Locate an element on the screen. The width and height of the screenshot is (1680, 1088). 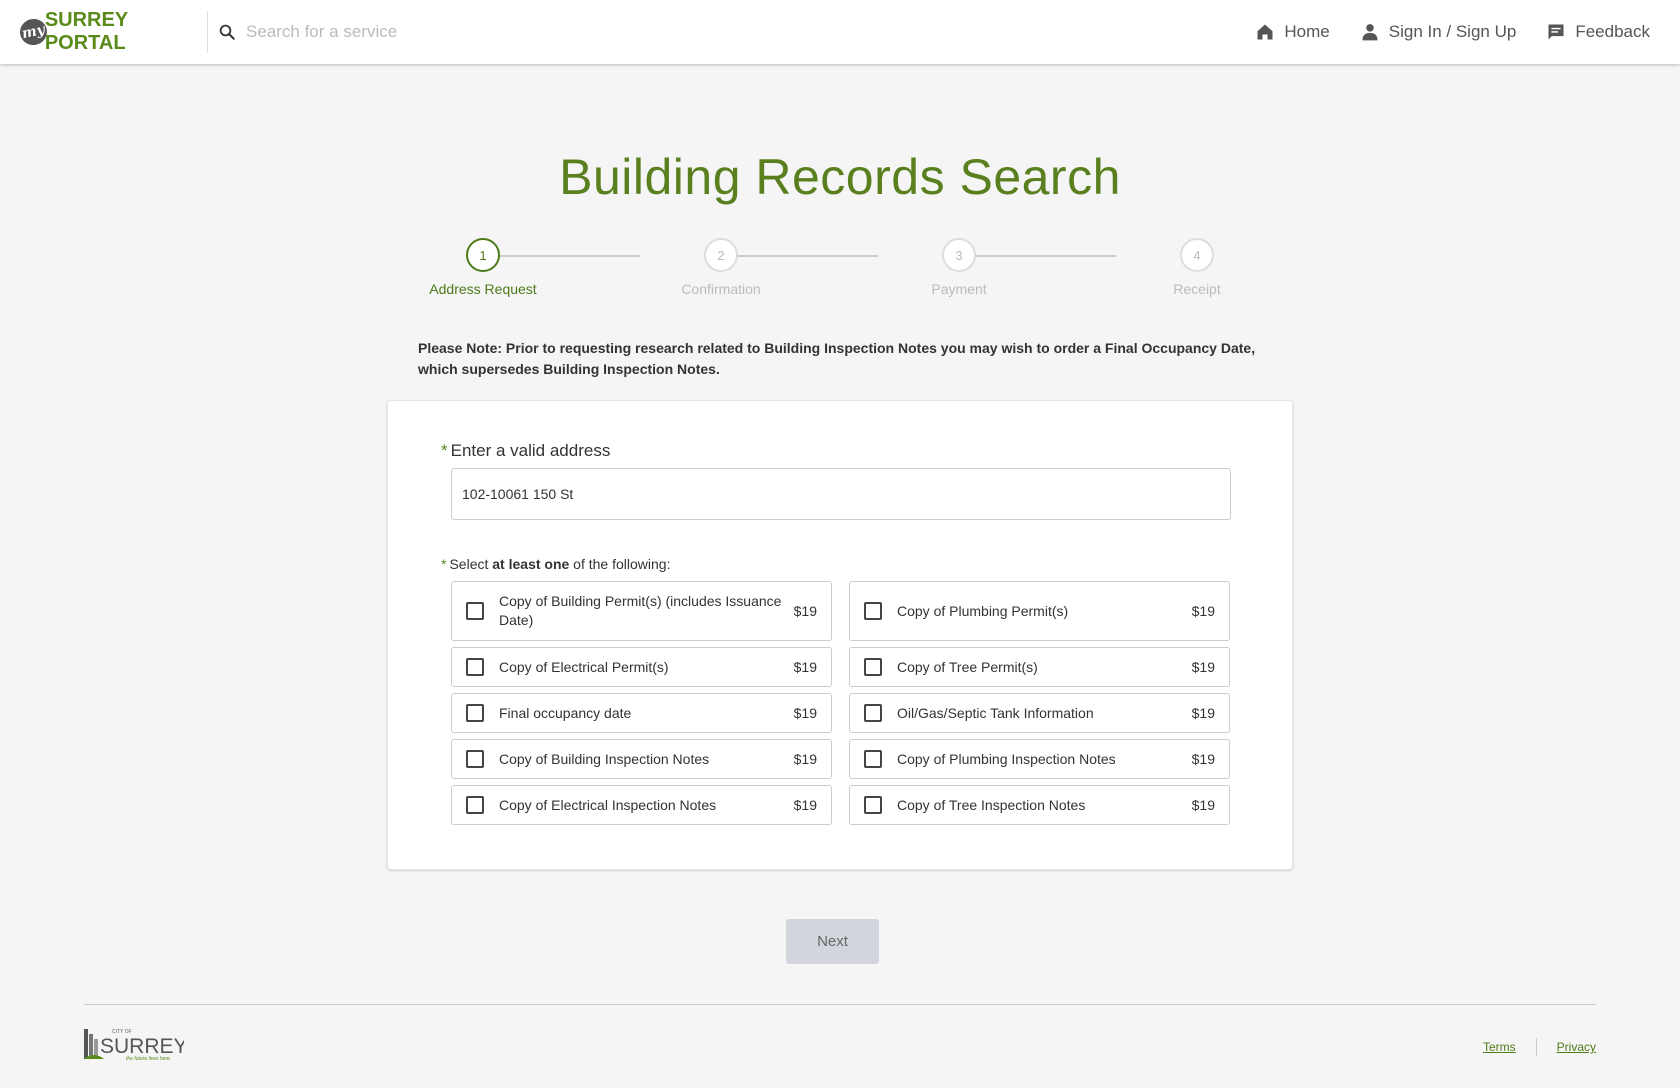
option-final-occupancy-date: Final occupancy date $19 is located at coordinates (641, 713).